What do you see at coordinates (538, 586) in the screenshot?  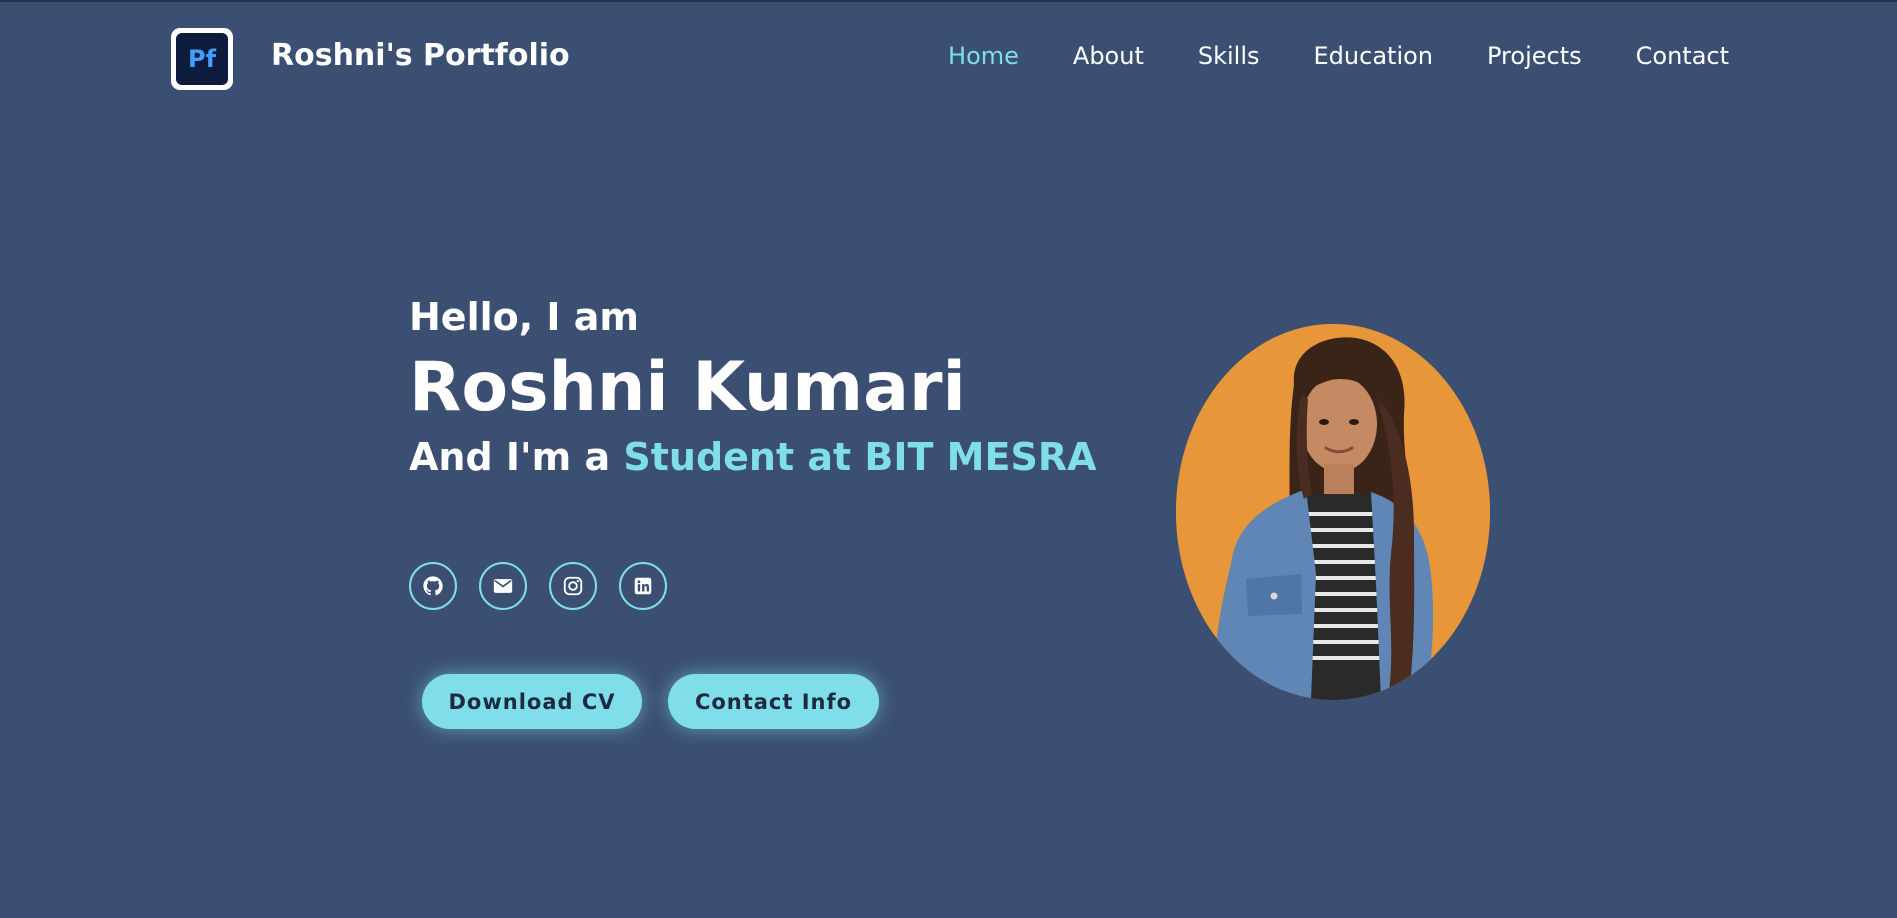 I see `social-links` at bounding box center [538, 586].